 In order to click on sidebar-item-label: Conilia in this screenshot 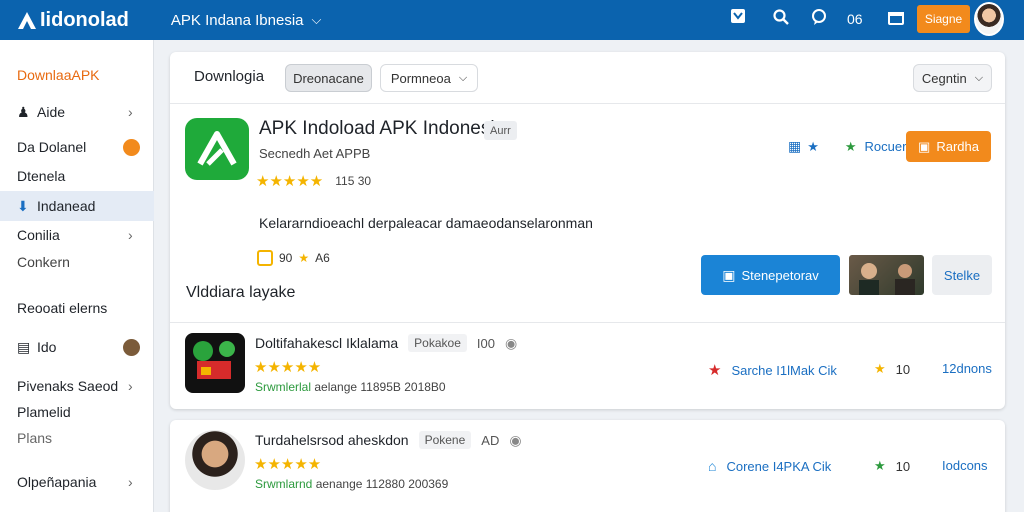, I will do `click(38, 235)`.